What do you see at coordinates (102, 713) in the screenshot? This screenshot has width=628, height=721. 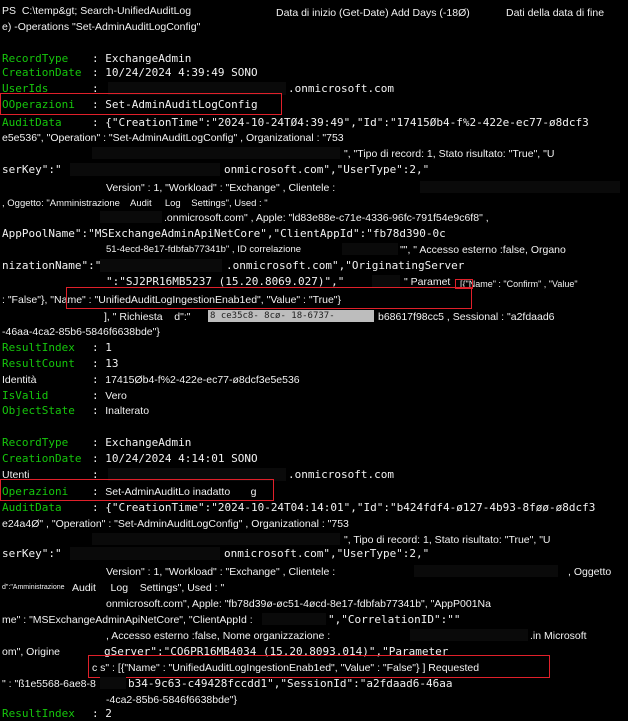 I see `resultindex-value: : 2` at bounding box center [102, 713].